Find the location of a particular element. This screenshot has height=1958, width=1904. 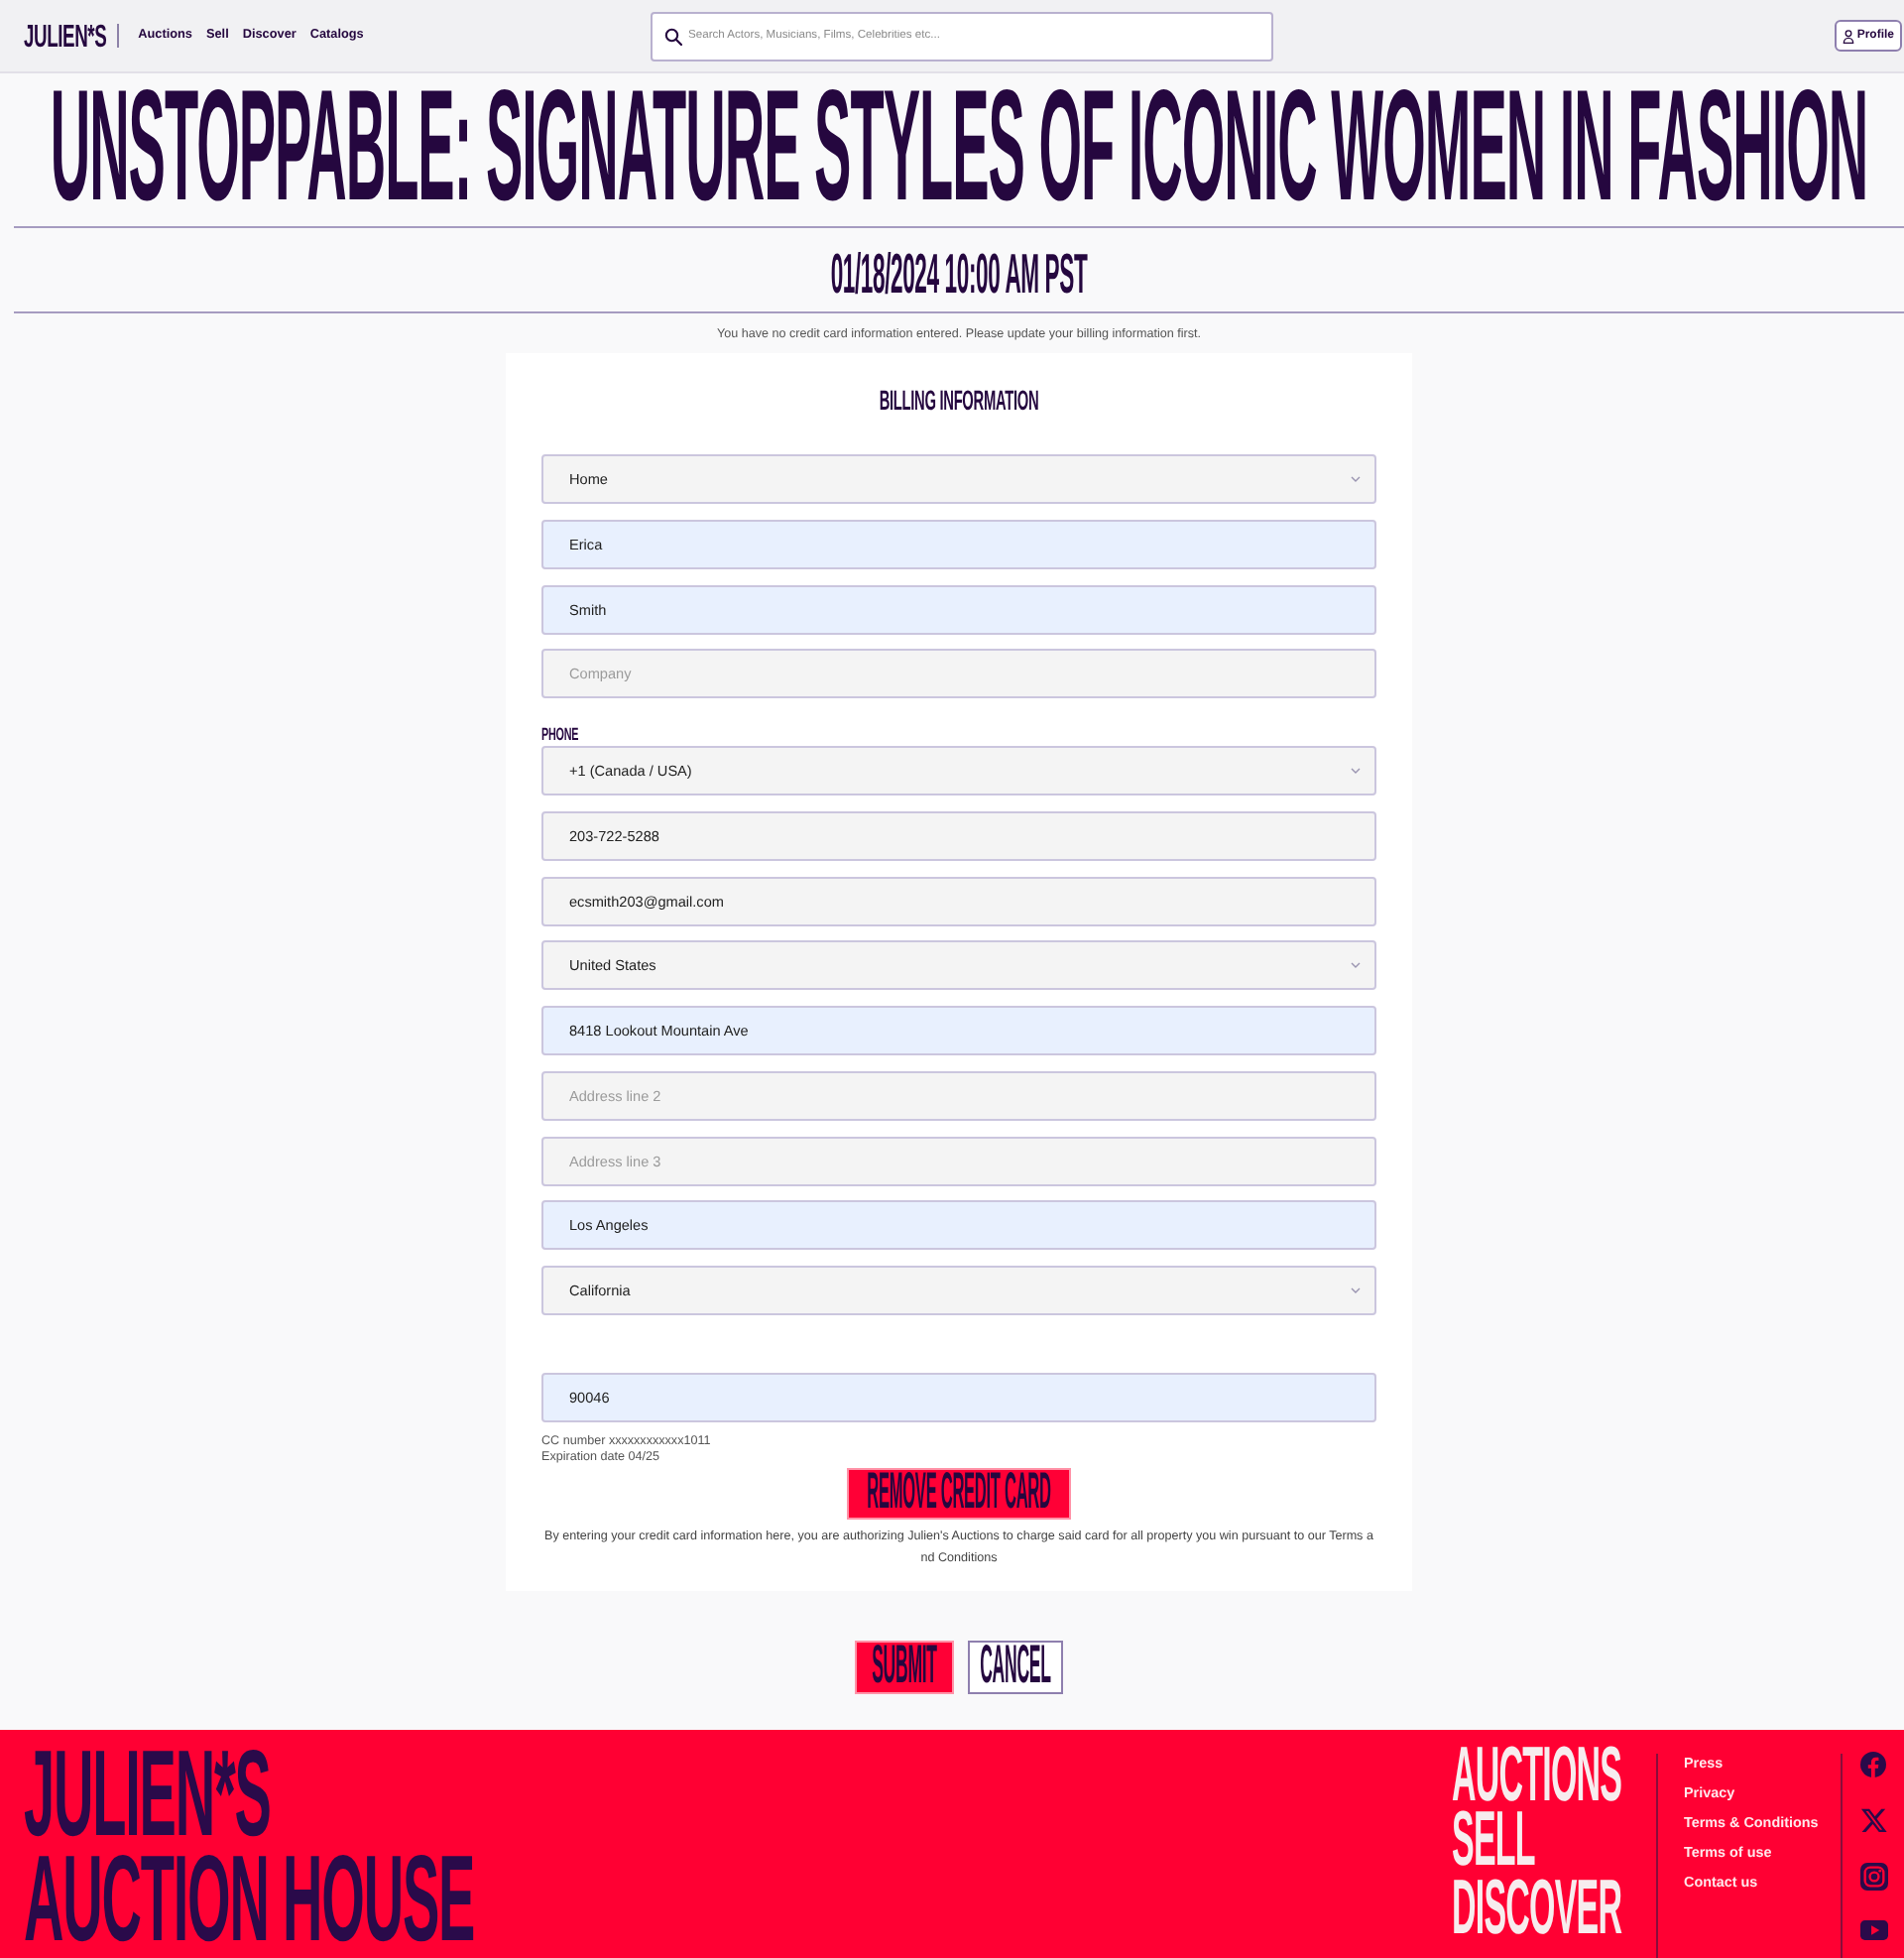

billing-heading: BILLING INFORMATION is located at coordinates (959, 403).